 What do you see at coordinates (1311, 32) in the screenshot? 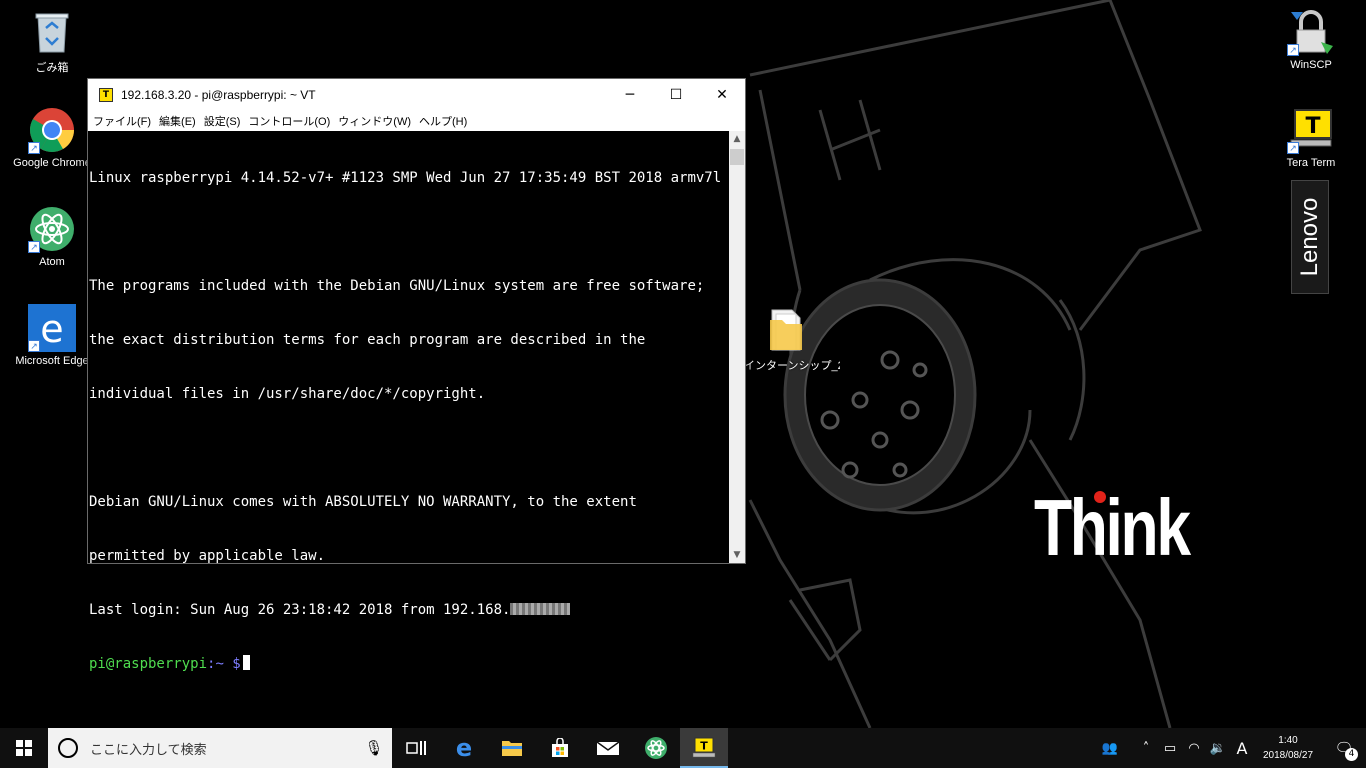
I see `winscp-icon: ↗` at bounding box center [1311, 32].